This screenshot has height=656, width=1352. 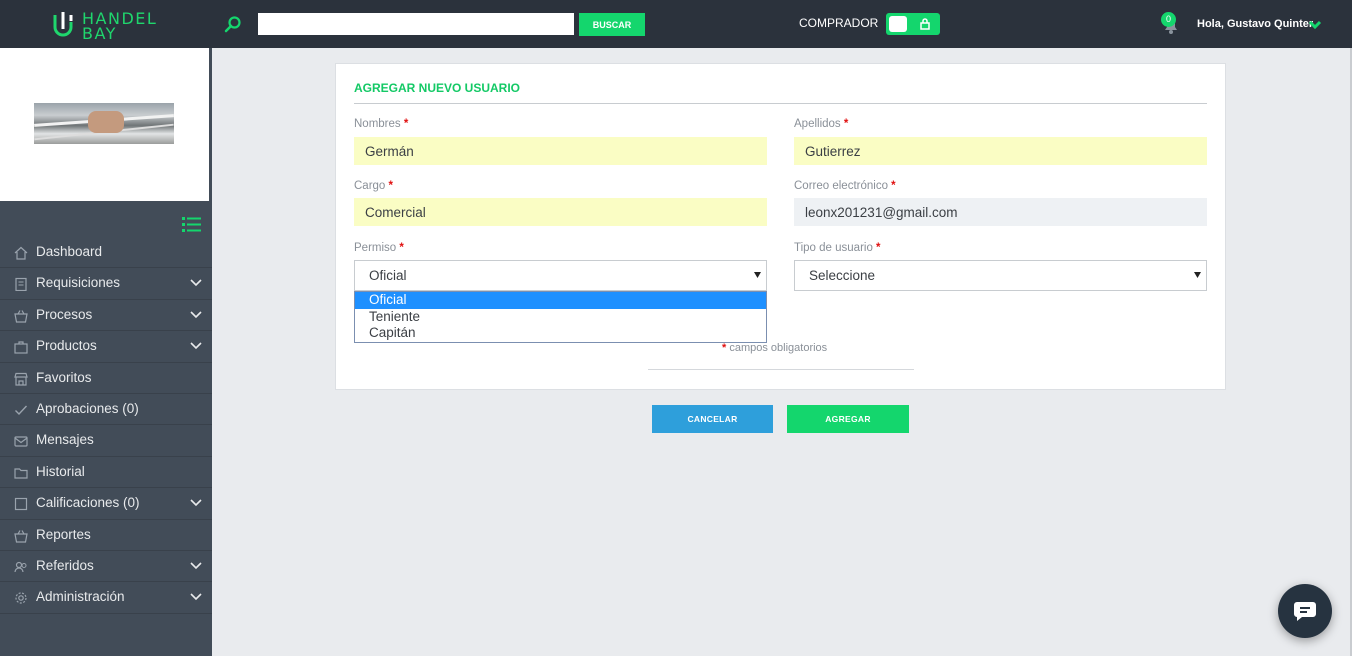 I want to click on sidebar-item-requisiciones: Requisiciones, so click(x=106, y=284).